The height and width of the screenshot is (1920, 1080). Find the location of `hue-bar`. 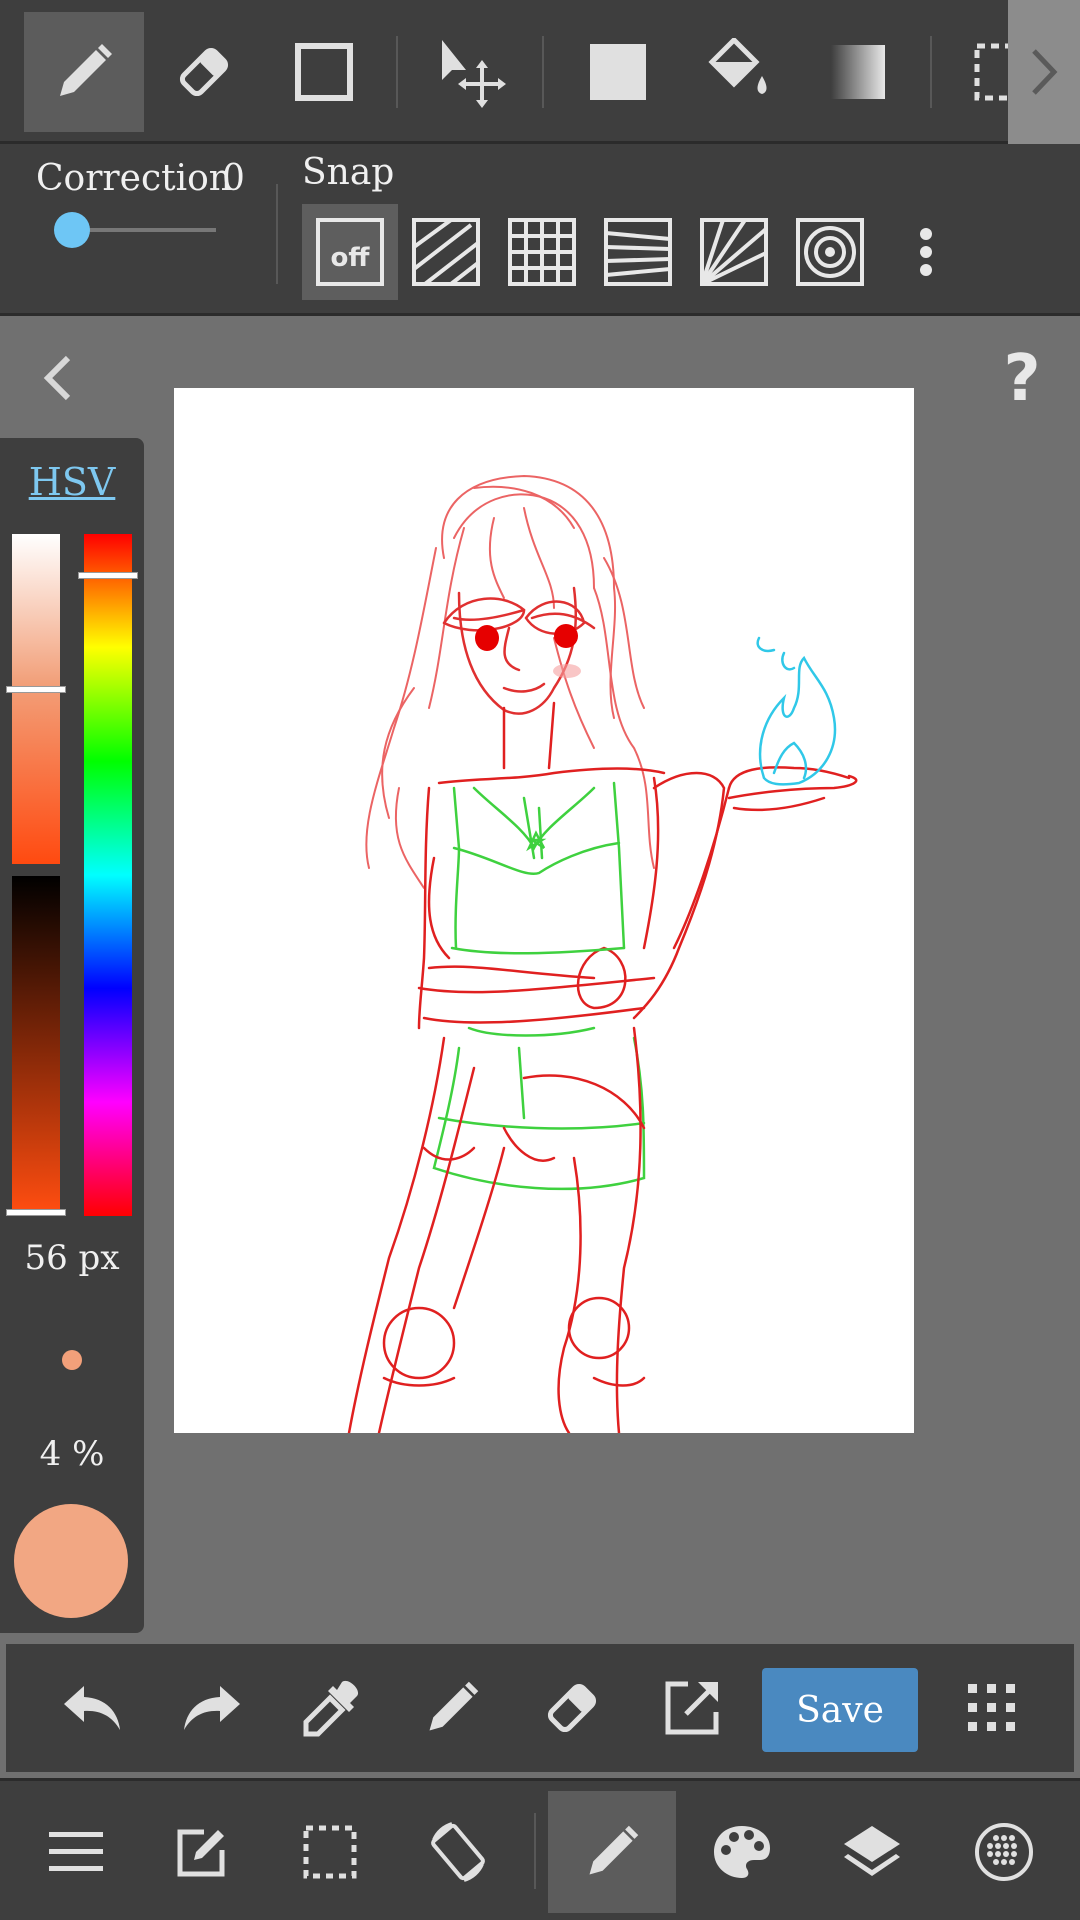

hue-bar is located at coordinates (108, 875).